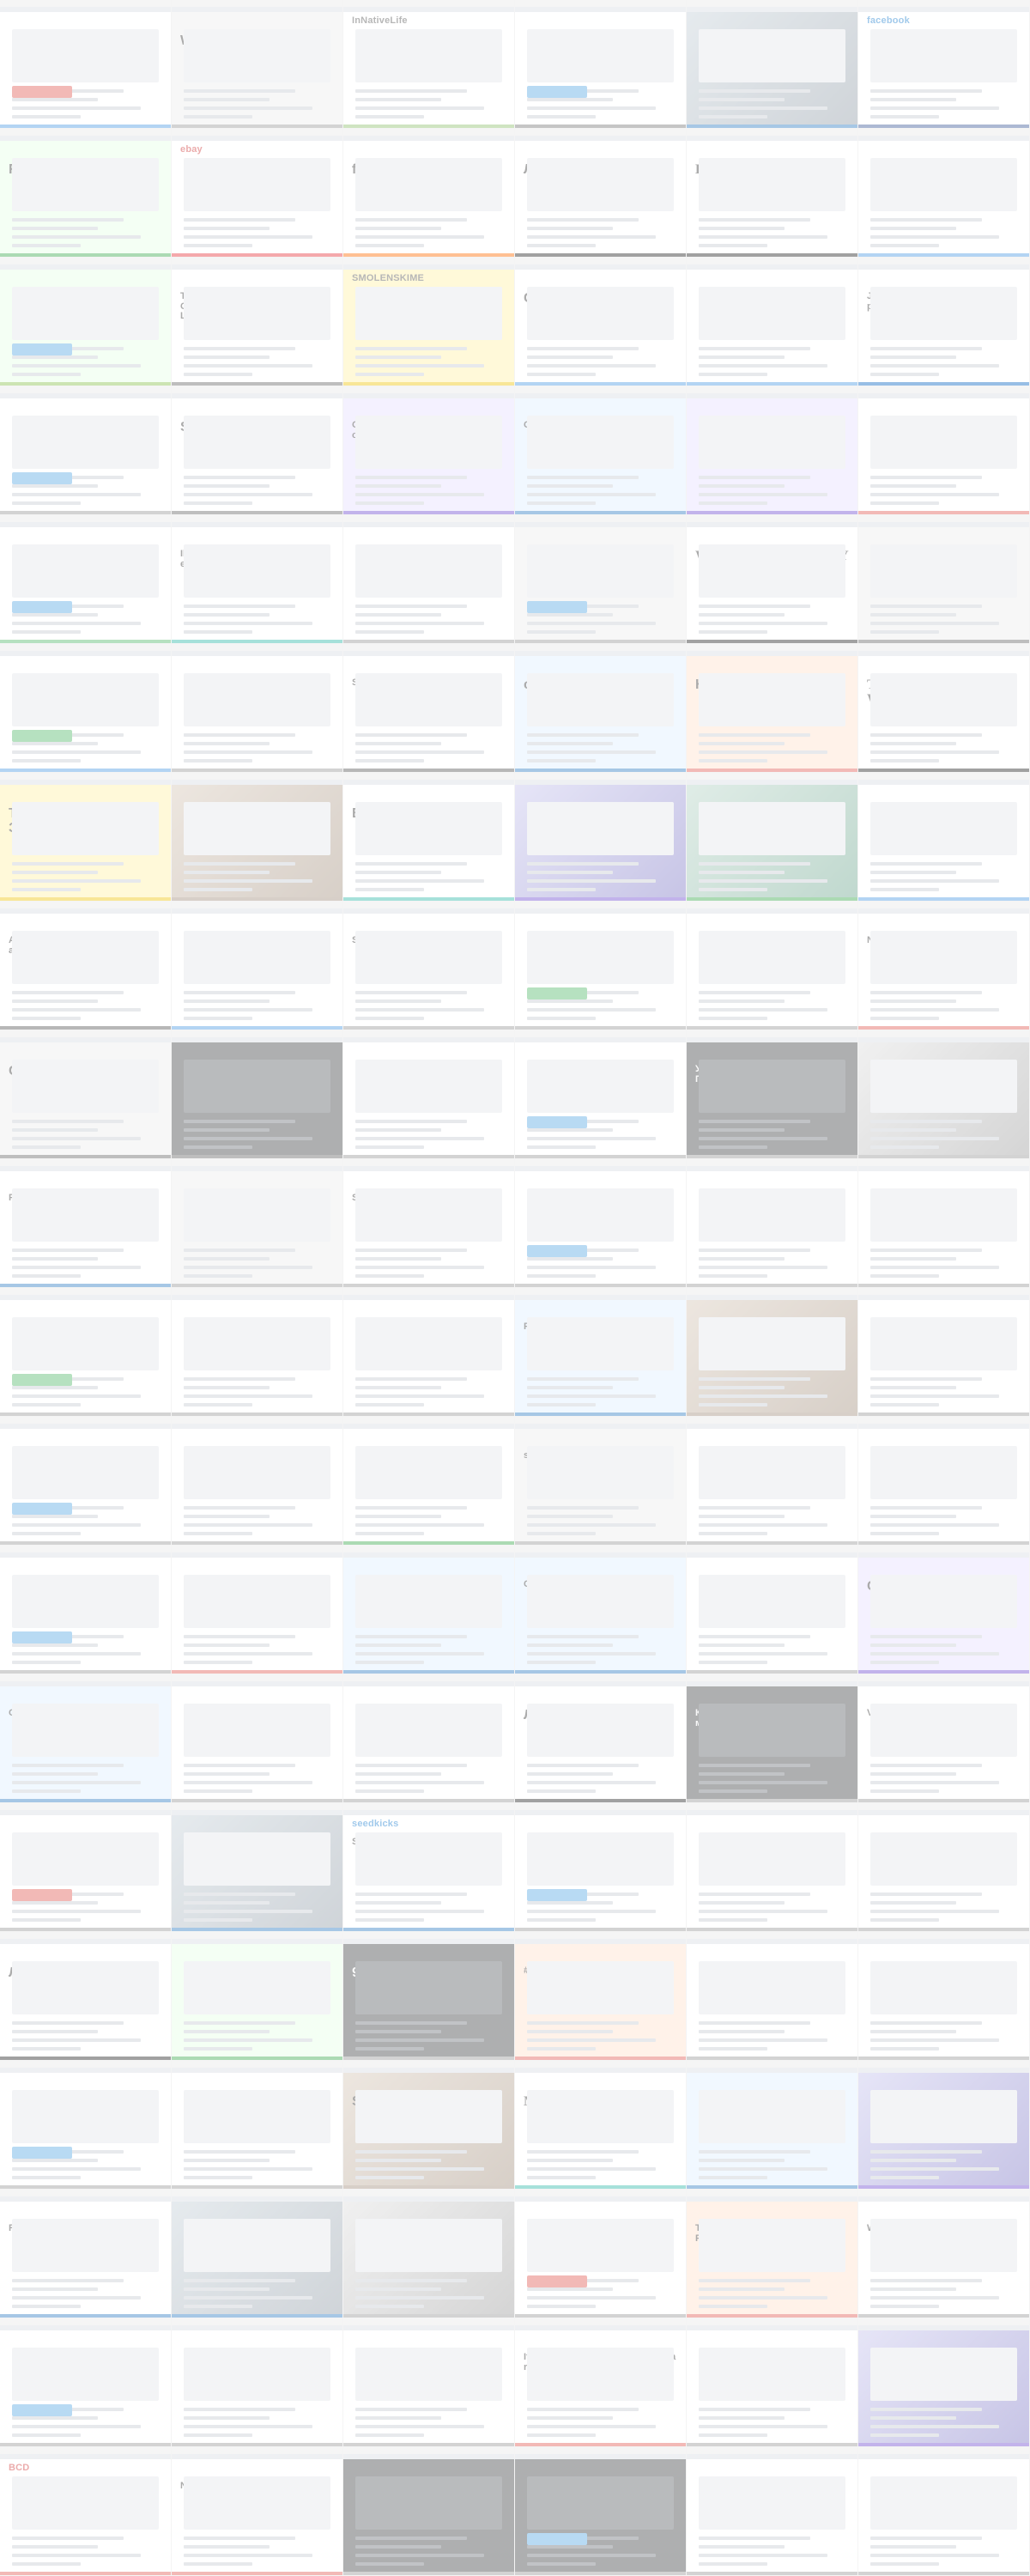  Describe the element at coordinates (19, 2468) in the screenshot. I see `site-logo: BCD` at that location.